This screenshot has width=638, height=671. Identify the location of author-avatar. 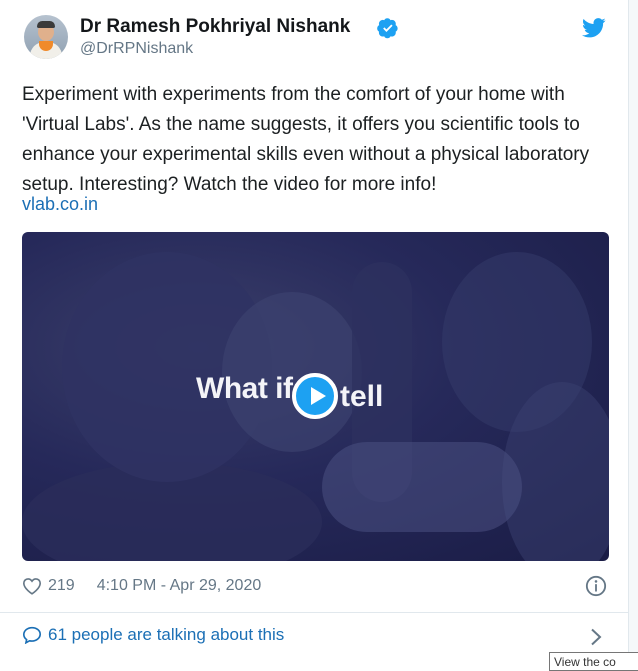
(46, 37).